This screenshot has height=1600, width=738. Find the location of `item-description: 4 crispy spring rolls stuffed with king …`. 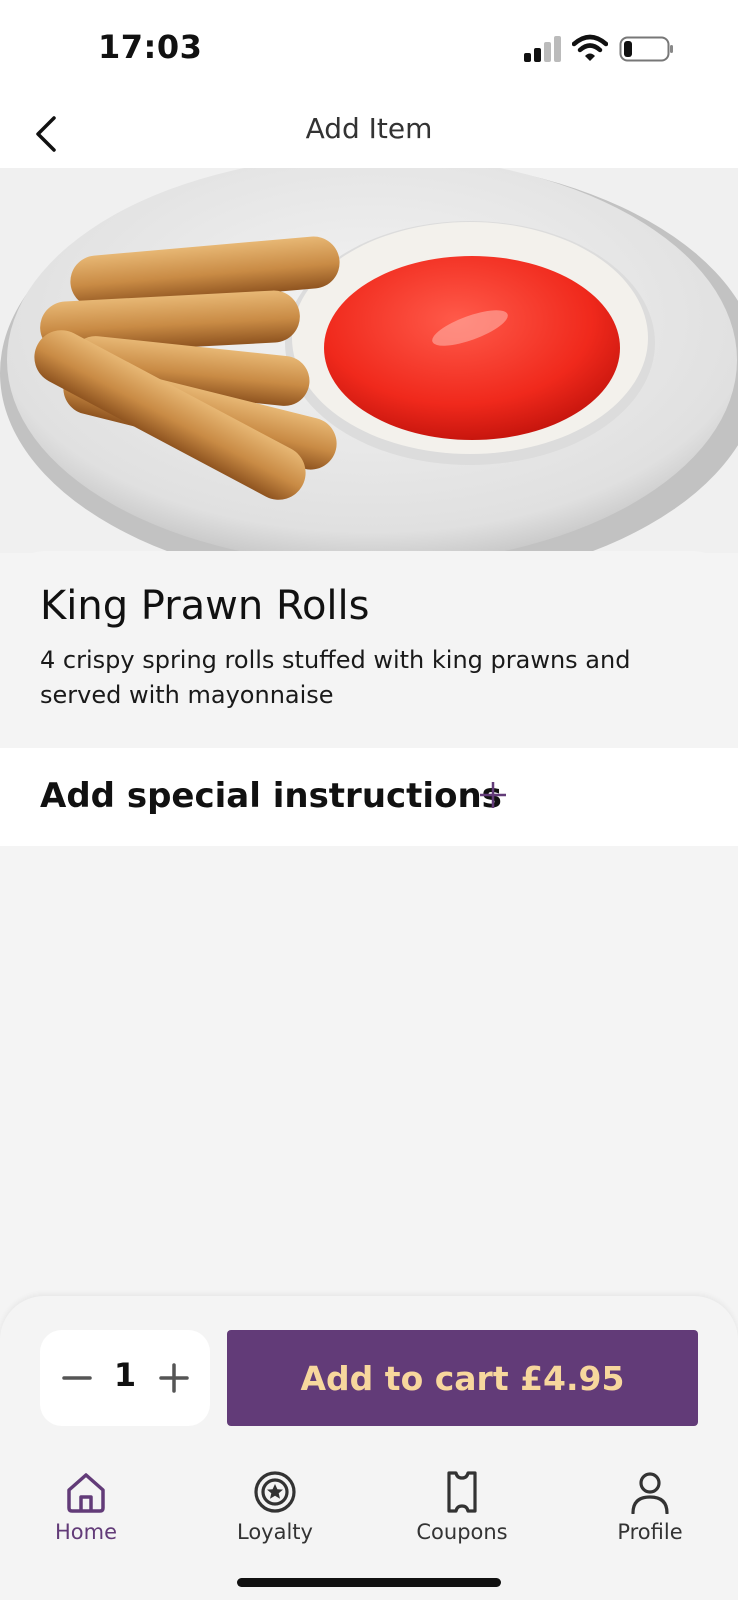

item-description: 4 crispy spring rolls stuffed with king … is located at coordinates (335, 677).